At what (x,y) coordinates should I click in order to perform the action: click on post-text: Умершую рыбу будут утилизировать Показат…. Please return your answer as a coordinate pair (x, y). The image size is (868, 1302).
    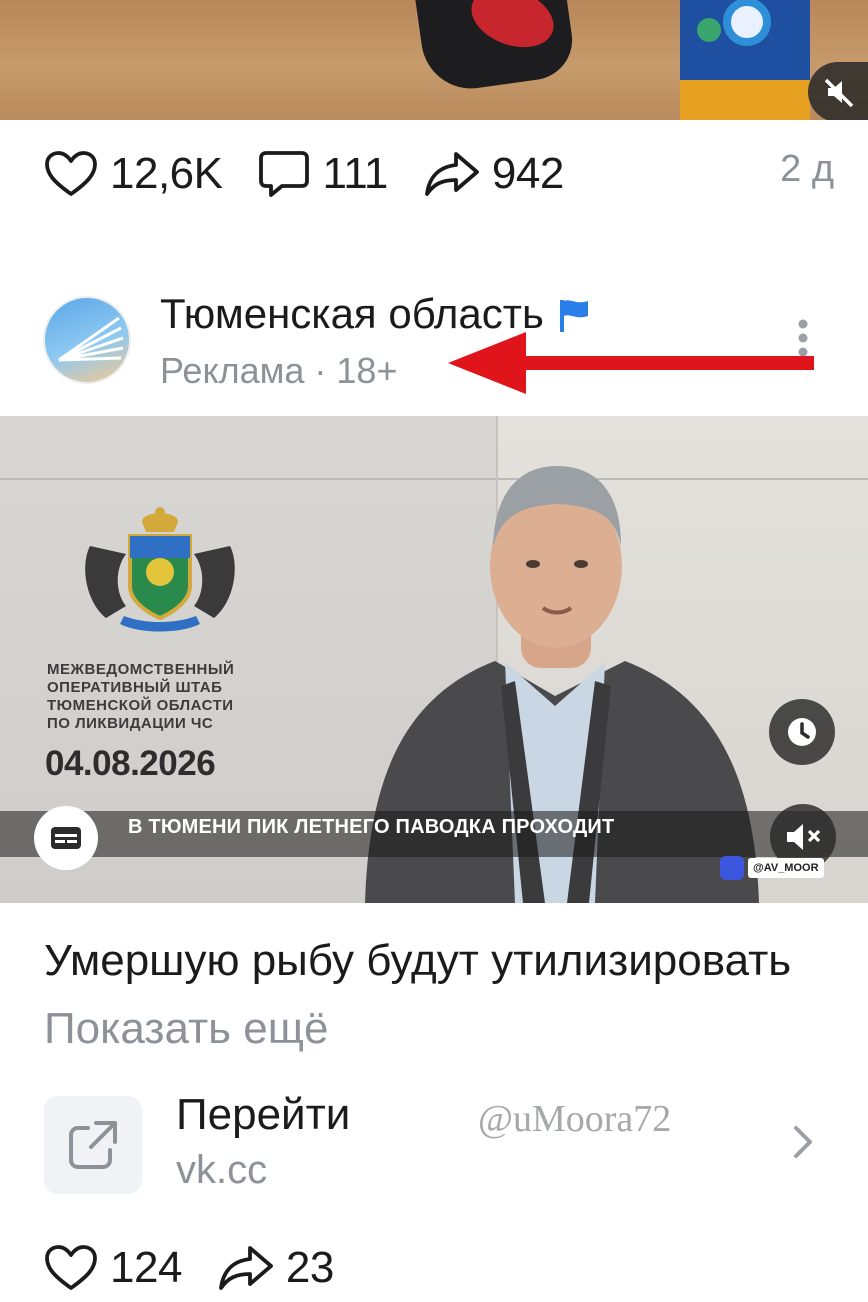
    Looking at the image, I should click on (444, 995).